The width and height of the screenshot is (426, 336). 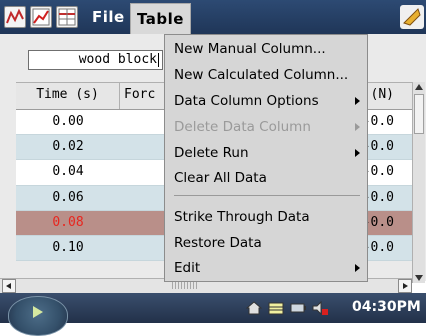 I want to click on scroll-left-icon, so click(x=9, y=286).